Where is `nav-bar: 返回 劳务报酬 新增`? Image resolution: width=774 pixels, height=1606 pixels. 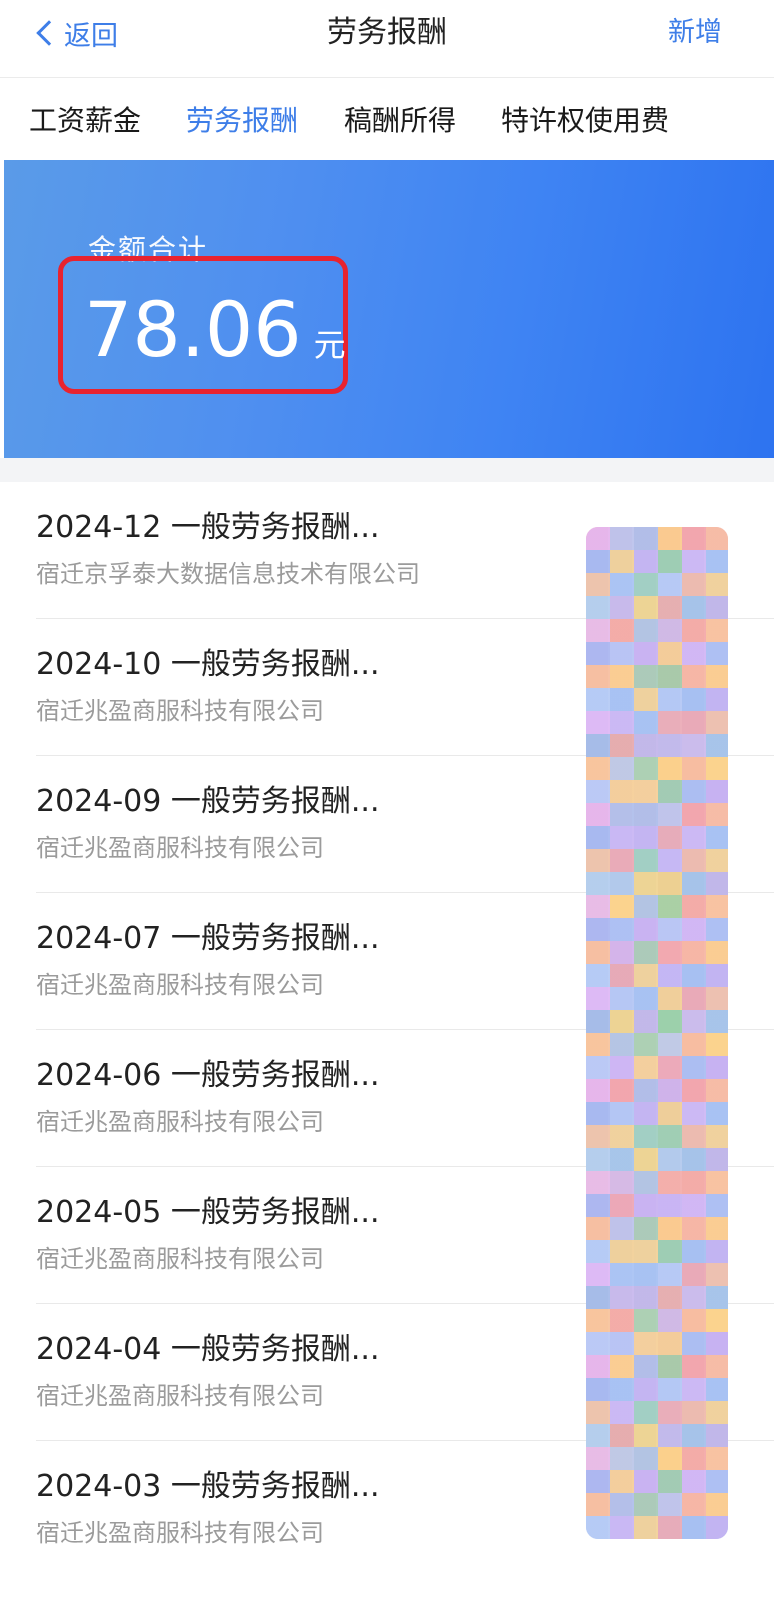 nav-bar: 返回 劳务报酬 新增 is located at coordinates (387, 39).